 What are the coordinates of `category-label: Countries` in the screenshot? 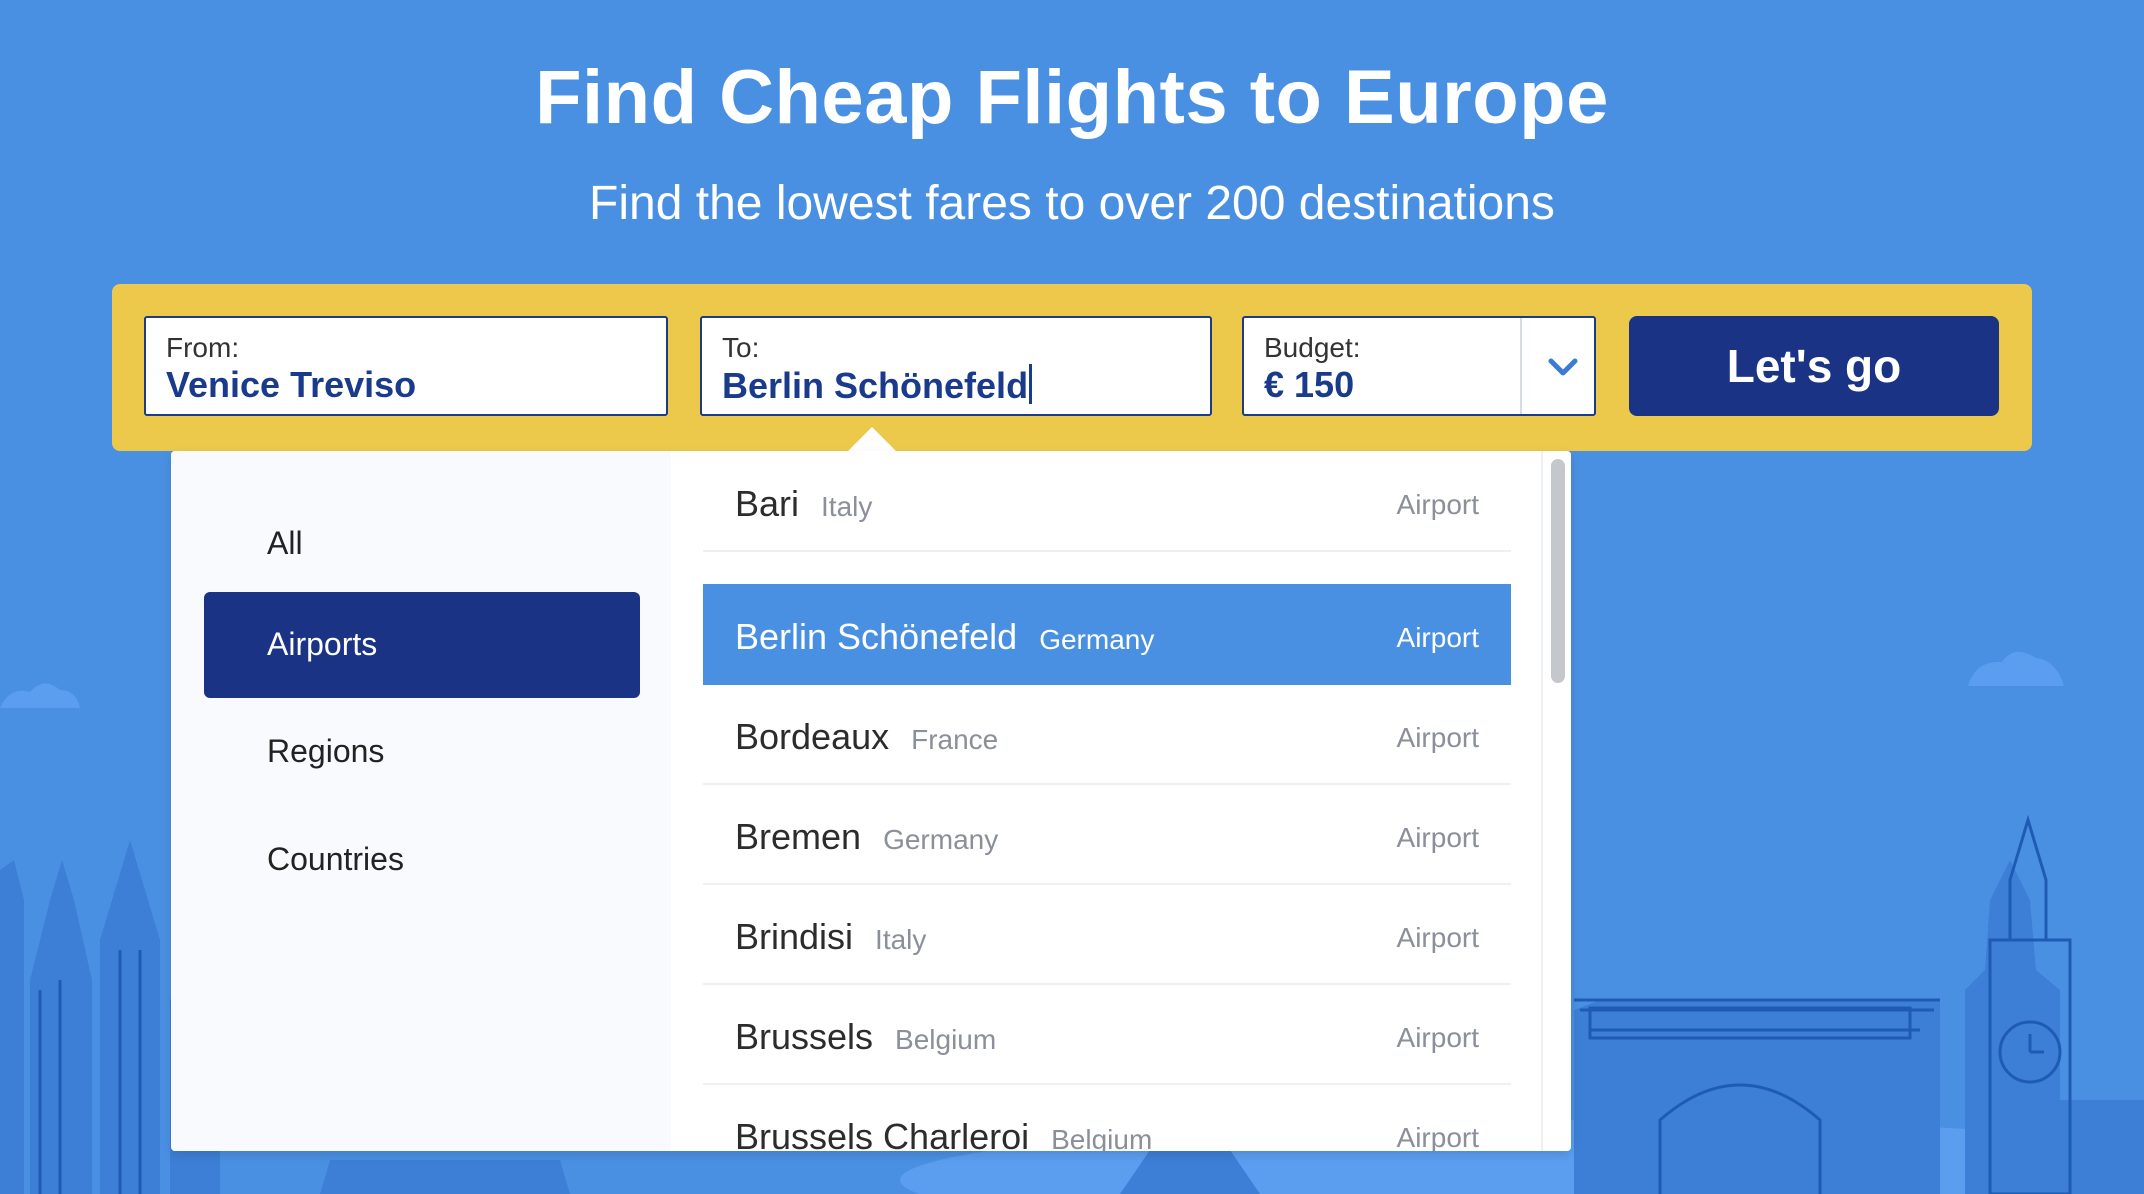 It's located at (335, 859).